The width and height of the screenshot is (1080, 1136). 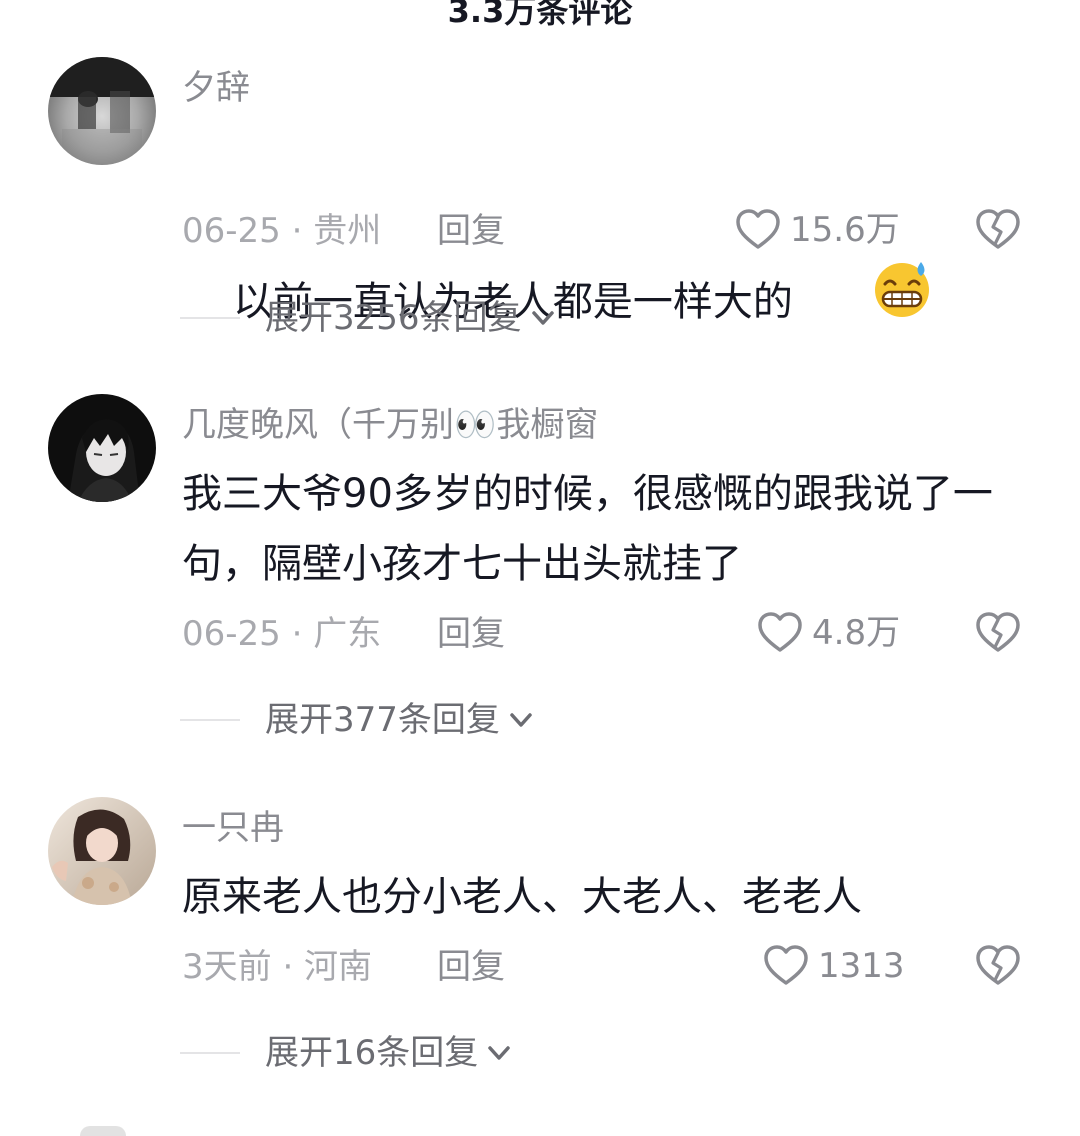 What do you see at coordinates (372, 1053) in the screenshot?
I see `expand-replies-label: 展开16条回复` at bounding box center [372, 1053].